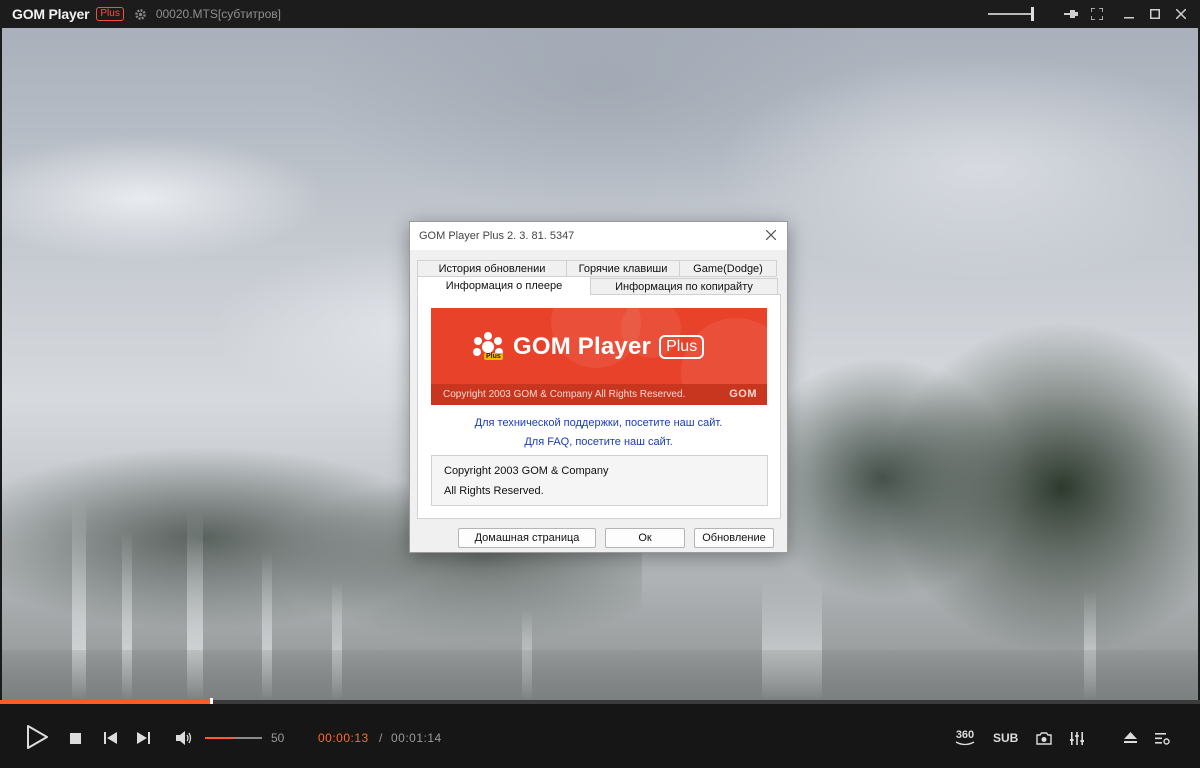  What do you see at coordinates (141, 14) in the screenshot?
I see `gear-icon` at bounding box center [141, 14].